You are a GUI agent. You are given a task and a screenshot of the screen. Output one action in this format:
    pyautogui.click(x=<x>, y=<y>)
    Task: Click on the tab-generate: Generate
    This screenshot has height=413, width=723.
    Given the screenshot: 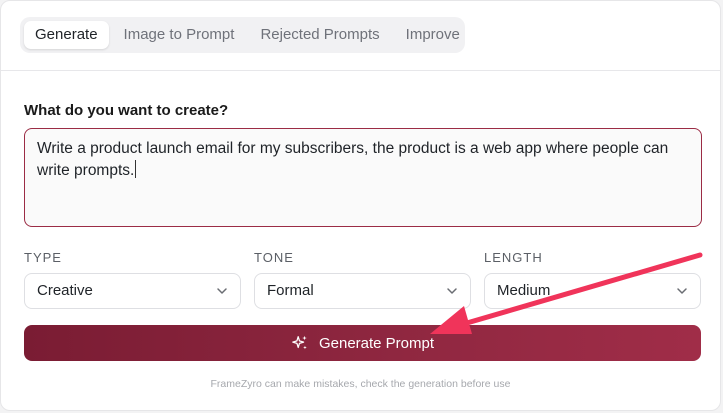 What is the action you would take?
    pyautogui.click(x=66, y=35)
    